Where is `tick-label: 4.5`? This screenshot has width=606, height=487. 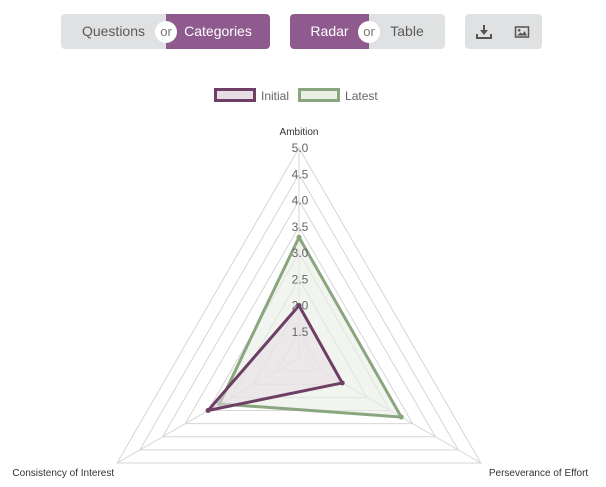 tick-label: 4.5 is located at coordinates (300, 174).